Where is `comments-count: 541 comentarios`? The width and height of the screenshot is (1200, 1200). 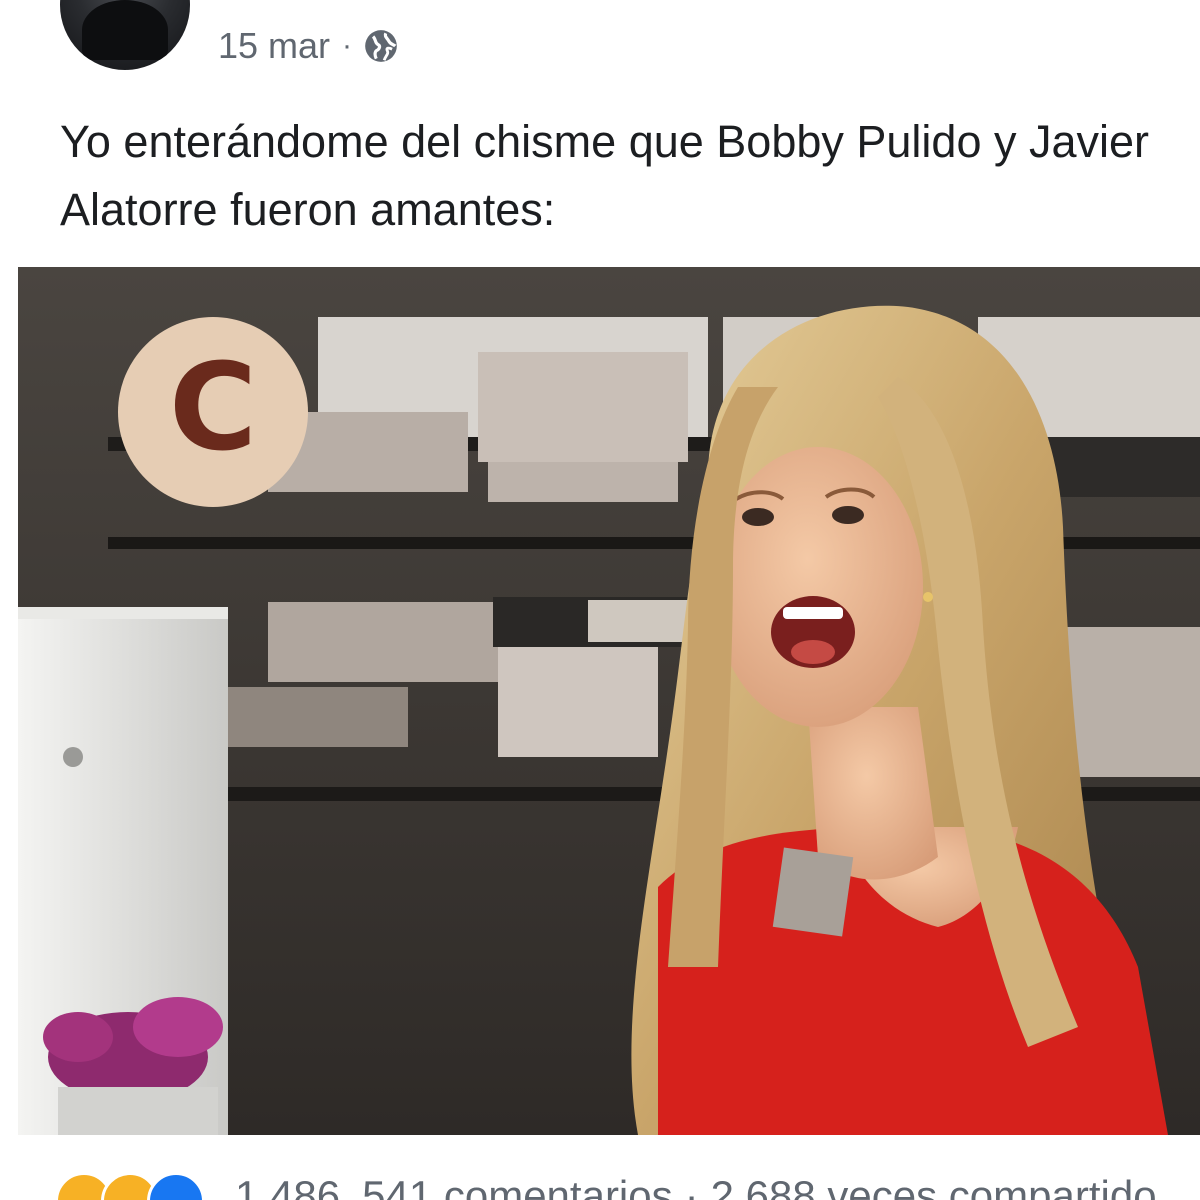 comments-count: 541 comentarios is located at coordinates (517, 1186).